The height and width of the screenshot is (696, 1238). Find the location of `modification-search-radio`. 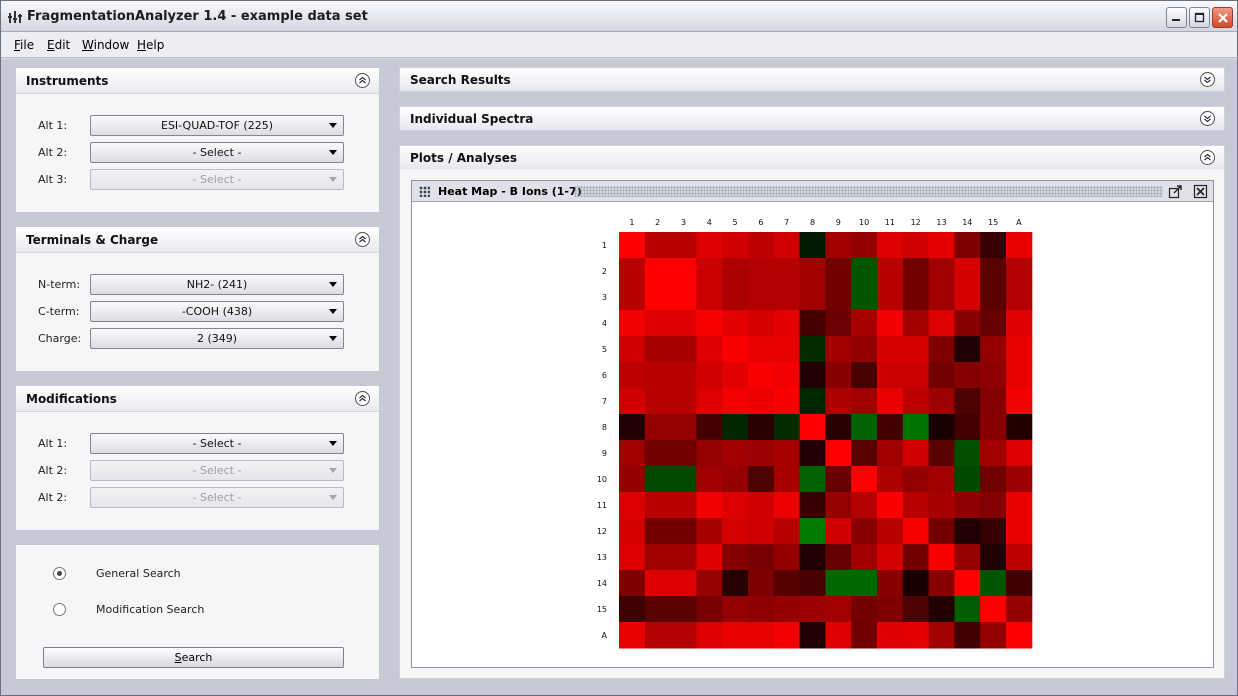

modification-search-radio is located at coordinates (59, 609).